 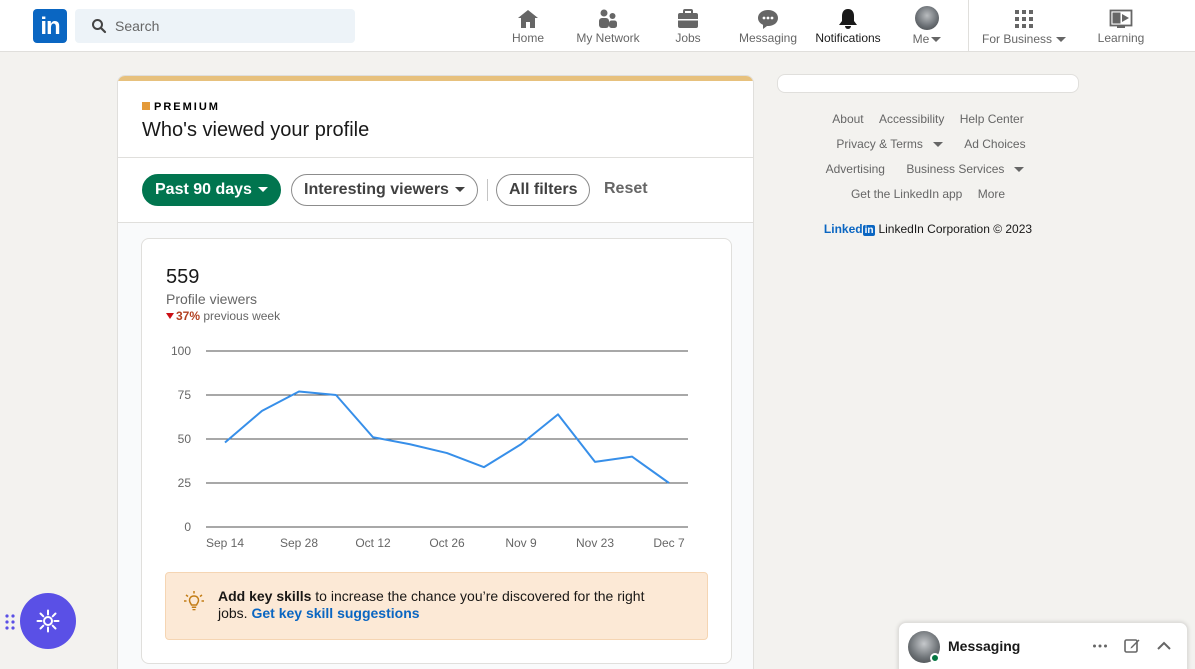 I want to click on x-tick-label: Sep 28, so click(x=299, y=543).